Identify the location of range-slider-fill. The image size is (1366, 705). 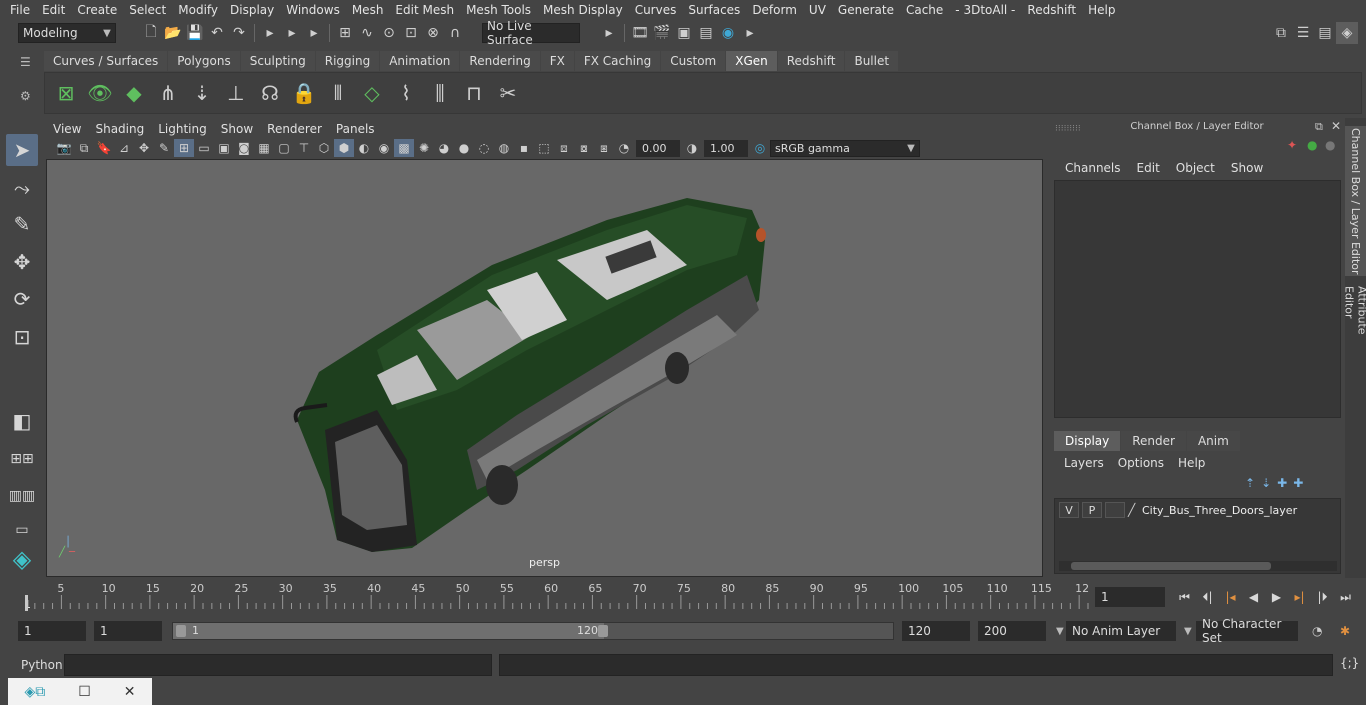
(388, 631).